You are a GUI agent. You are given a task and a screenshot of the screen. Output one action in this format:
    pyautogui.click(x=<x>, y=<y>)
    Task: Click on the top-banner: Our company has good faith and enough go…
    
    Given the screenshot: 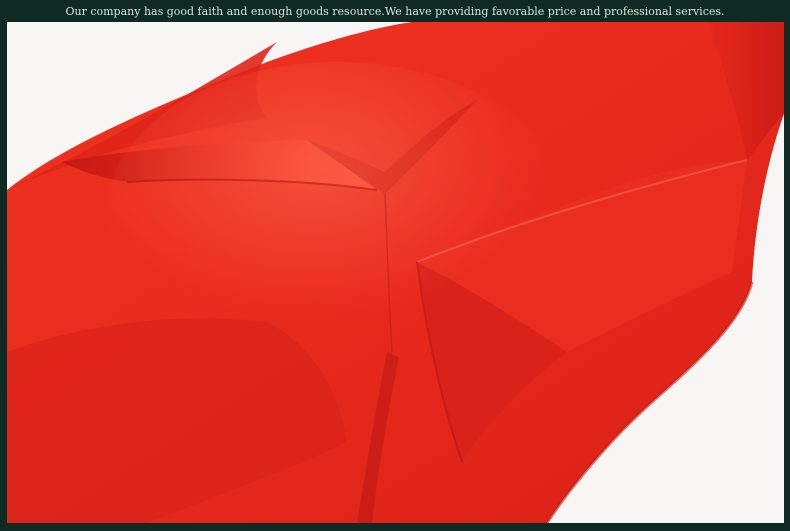 What is the action you would take?
    pyautogui.click(x=395, y=11)
    